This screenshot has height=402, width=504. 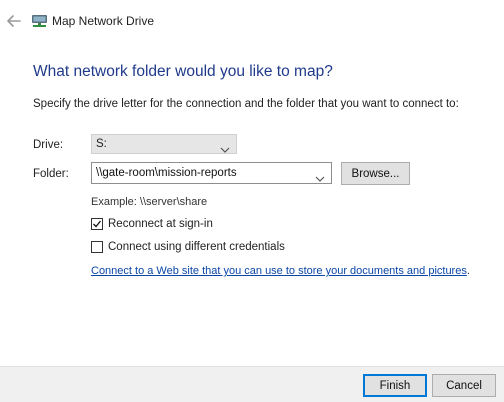 I want to click on back-arrow-icon, so click(x=14, y=21).